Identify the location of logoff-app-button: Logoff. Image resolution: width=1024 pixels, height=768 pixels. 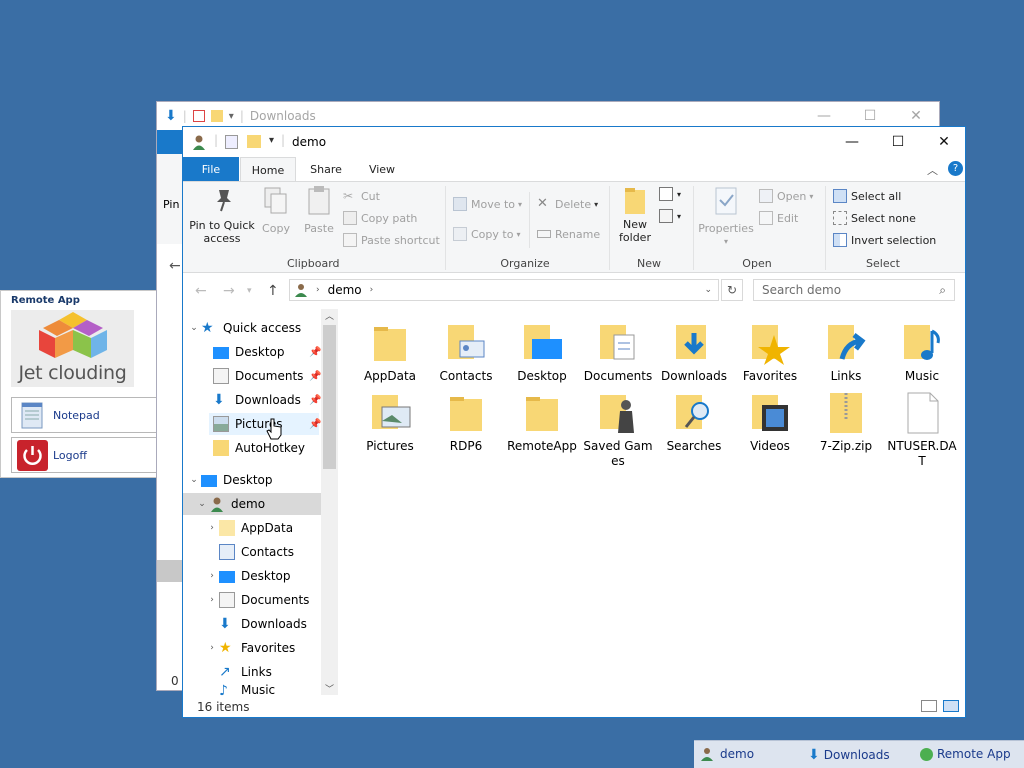
(84, 455).